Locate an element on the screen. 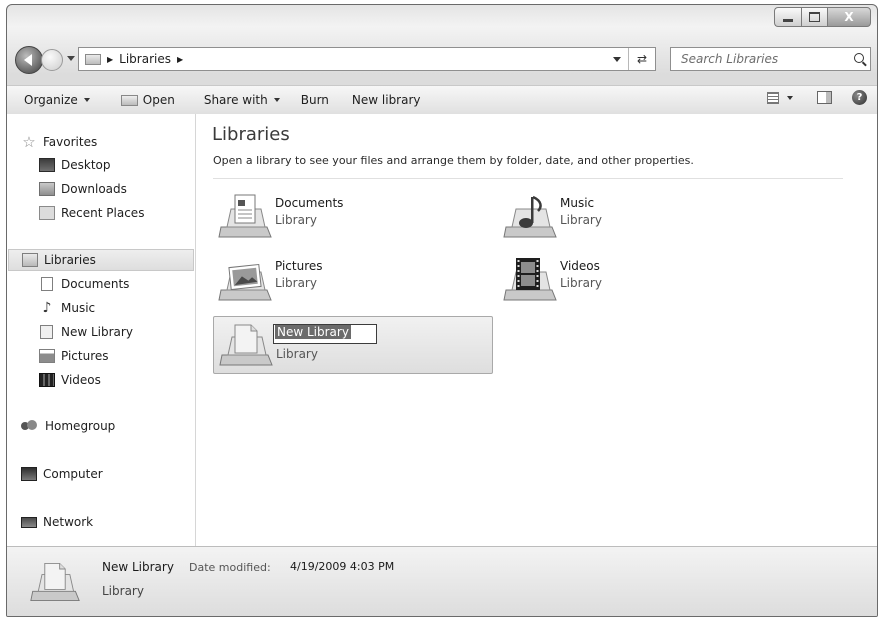 This screenshot has height=623, width=882. computer-icon is located at coordinates (29, 474).